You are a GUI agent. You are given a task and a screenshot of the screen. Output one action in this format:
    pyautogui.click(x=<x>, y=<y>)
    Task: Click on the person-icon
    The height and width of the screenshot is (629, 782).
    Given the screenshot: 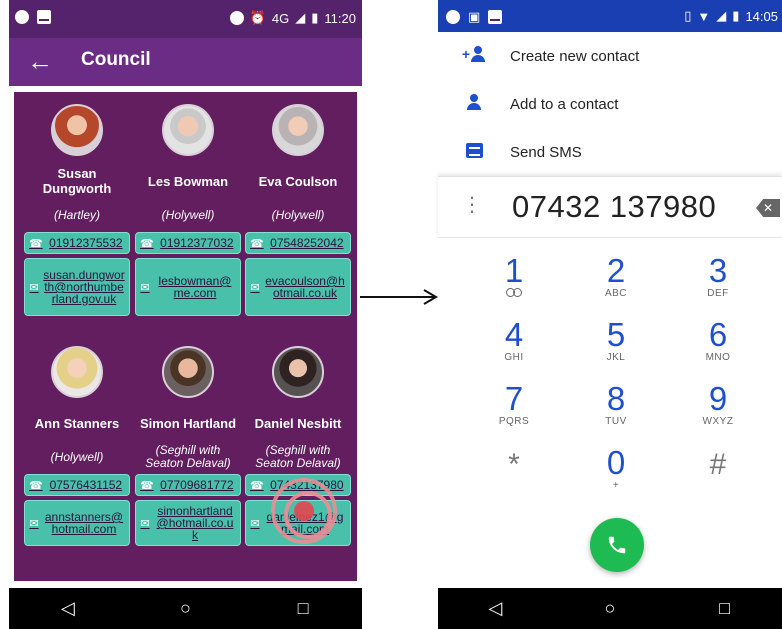 What is the action you would take?
    pyautogui.click(x=474, y=104)
    